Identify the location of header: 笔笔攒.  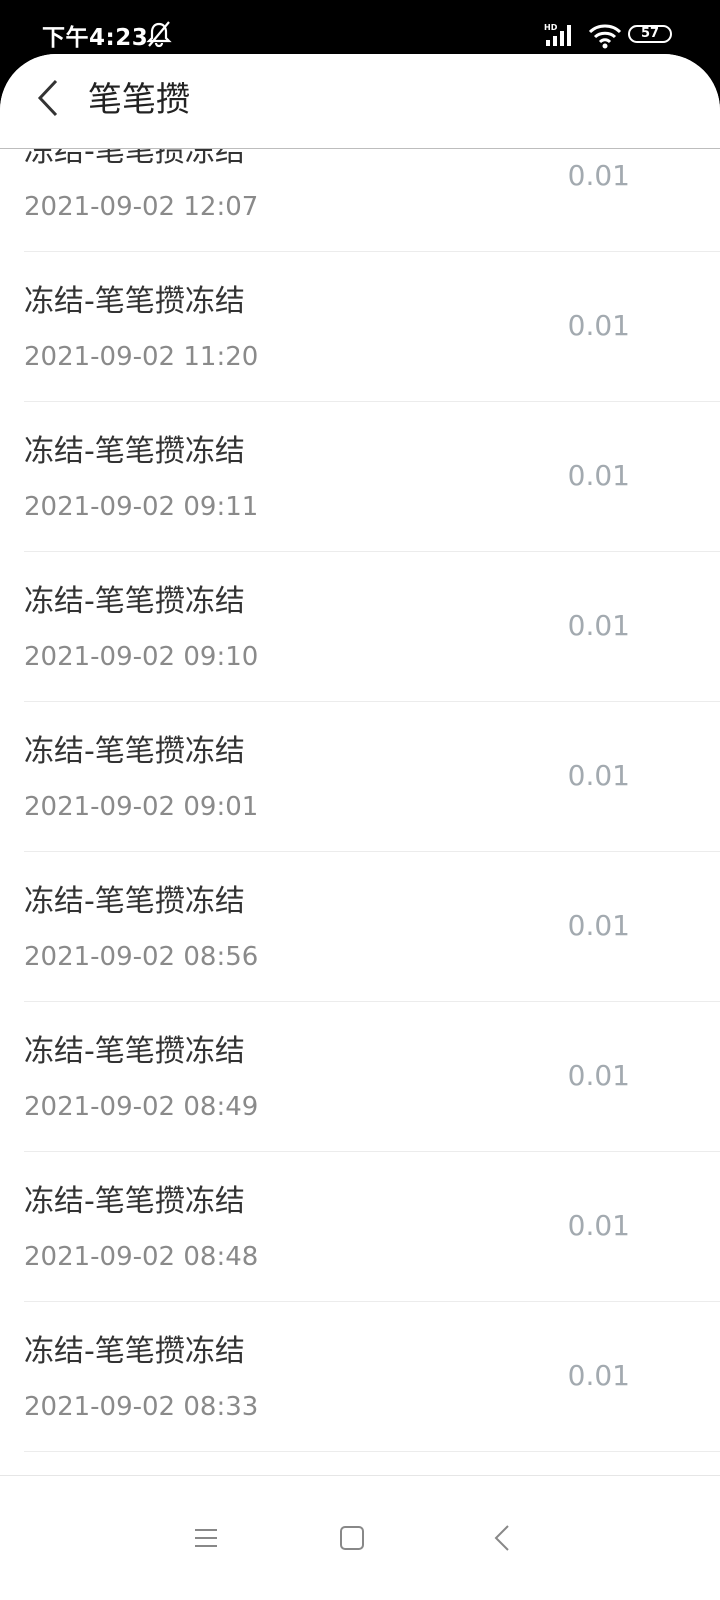
(360, 101).